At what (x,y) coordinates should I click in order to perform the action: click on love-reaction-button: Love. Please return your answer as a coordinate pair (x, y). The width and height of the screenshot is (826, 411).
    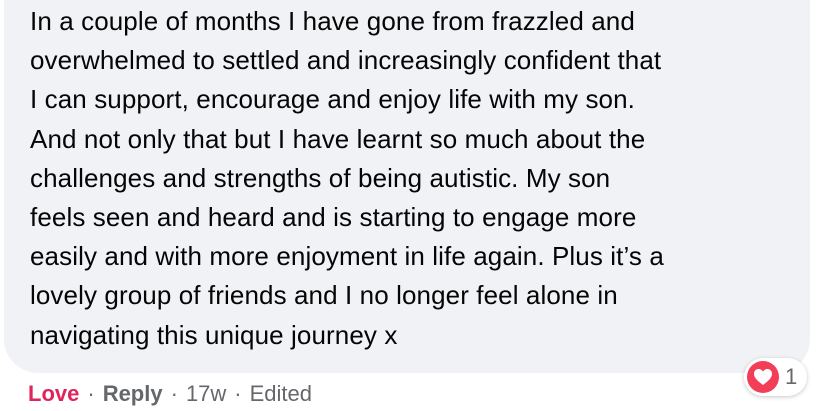
    Looking at the image, I should click on (53, 394).